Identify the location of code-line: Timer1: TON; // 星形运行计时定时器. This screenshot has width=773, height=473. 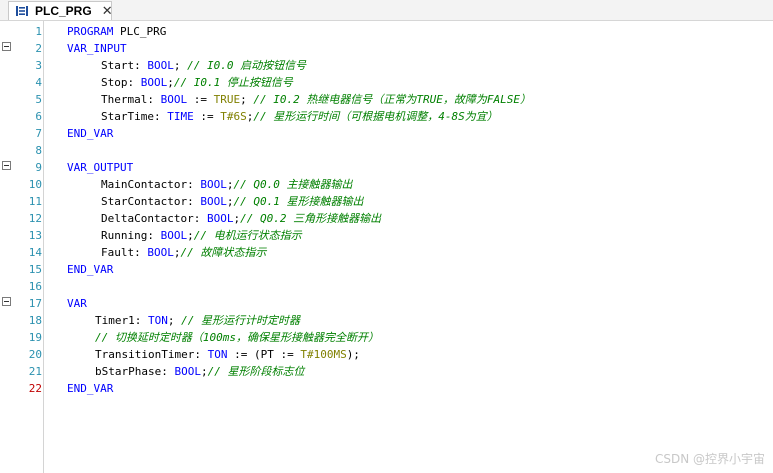
(197, 320).